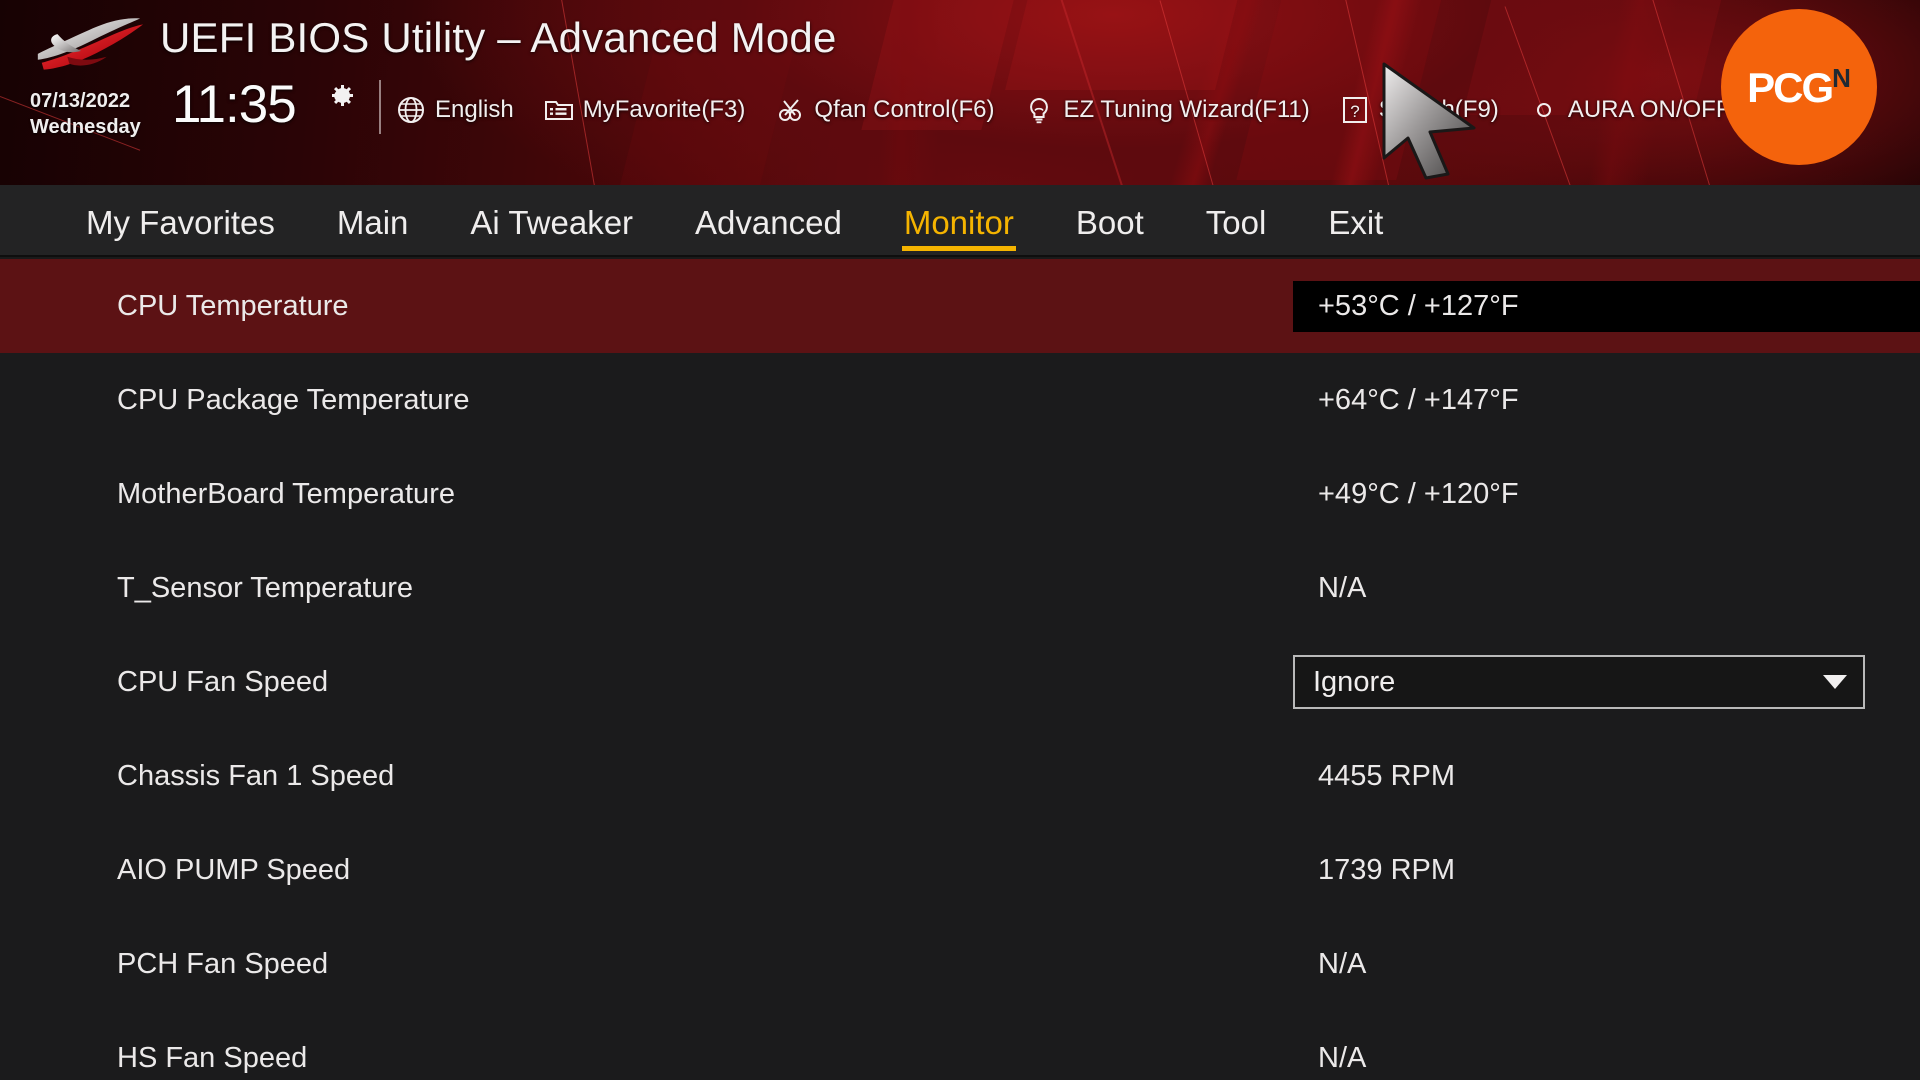 The image size is (1920, 1080). What do you see at coordinates (234, 869) in the screenshot?
I see `monitor-row-label: AIO PUMP Speed` at bounding box center [234, 869].